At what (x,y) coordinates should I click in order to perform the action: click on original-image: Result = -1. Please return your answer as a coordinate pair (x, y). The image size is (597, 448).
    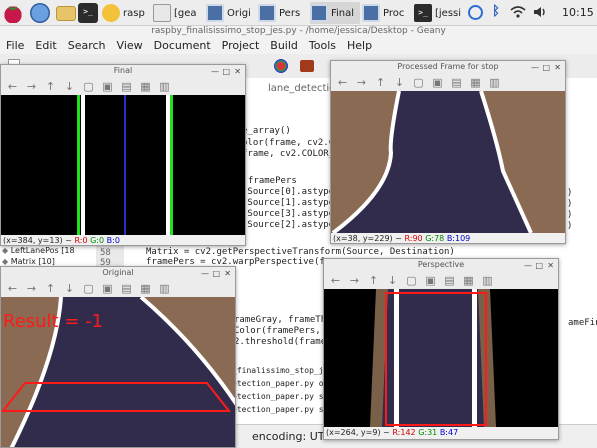
    Looking at the image, I should click on (118, 372).